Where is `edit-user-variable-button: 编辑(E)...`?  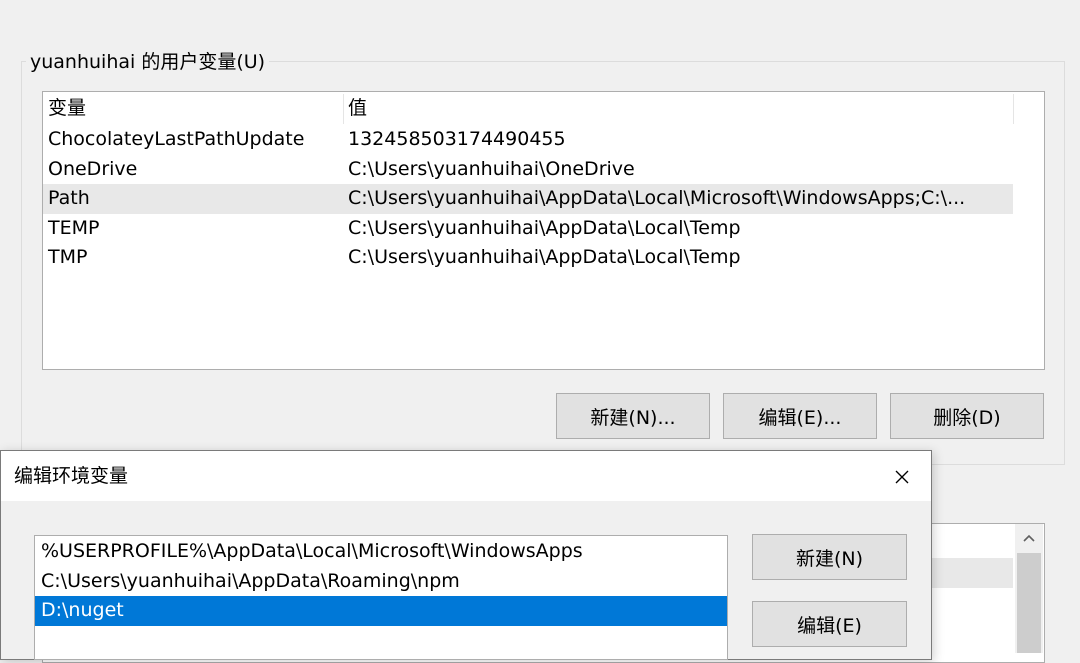 edit-user-variable-button: 编辑(E)... is located at coordinates (800, 416).